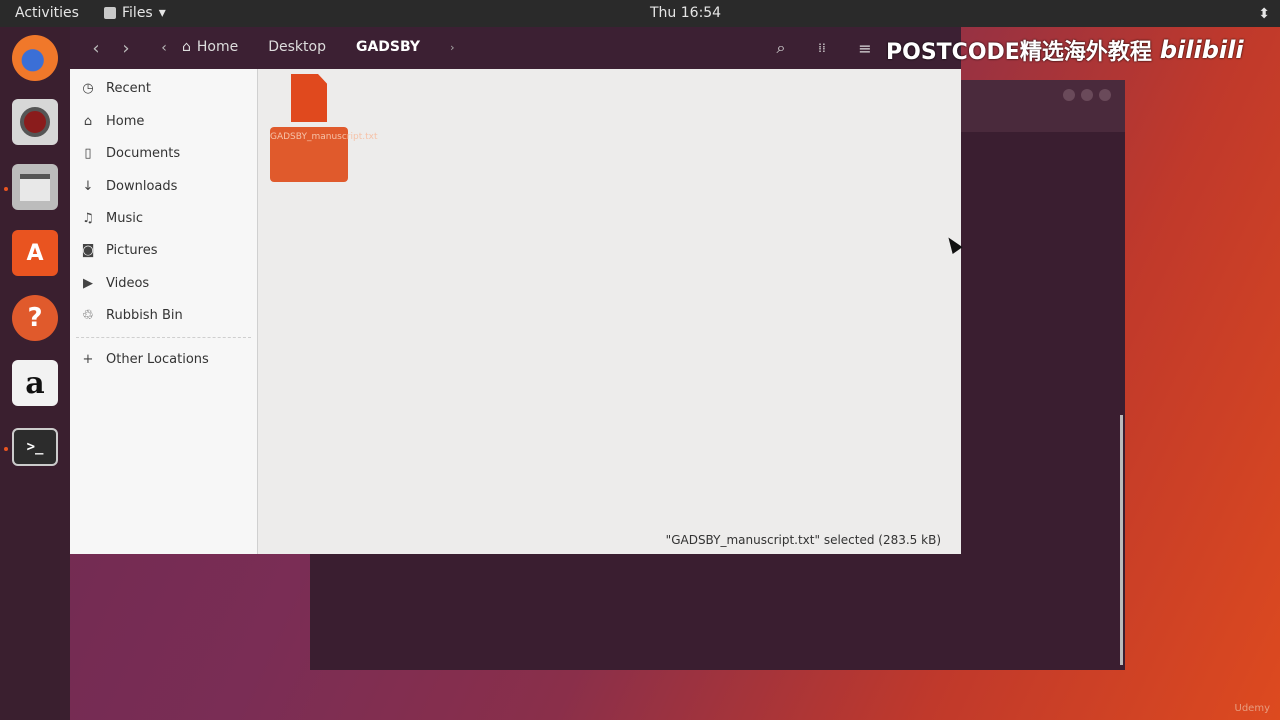 This screenshot has height=720, width=1280. I want to click on music-icon: ♫, so click(88, 218).